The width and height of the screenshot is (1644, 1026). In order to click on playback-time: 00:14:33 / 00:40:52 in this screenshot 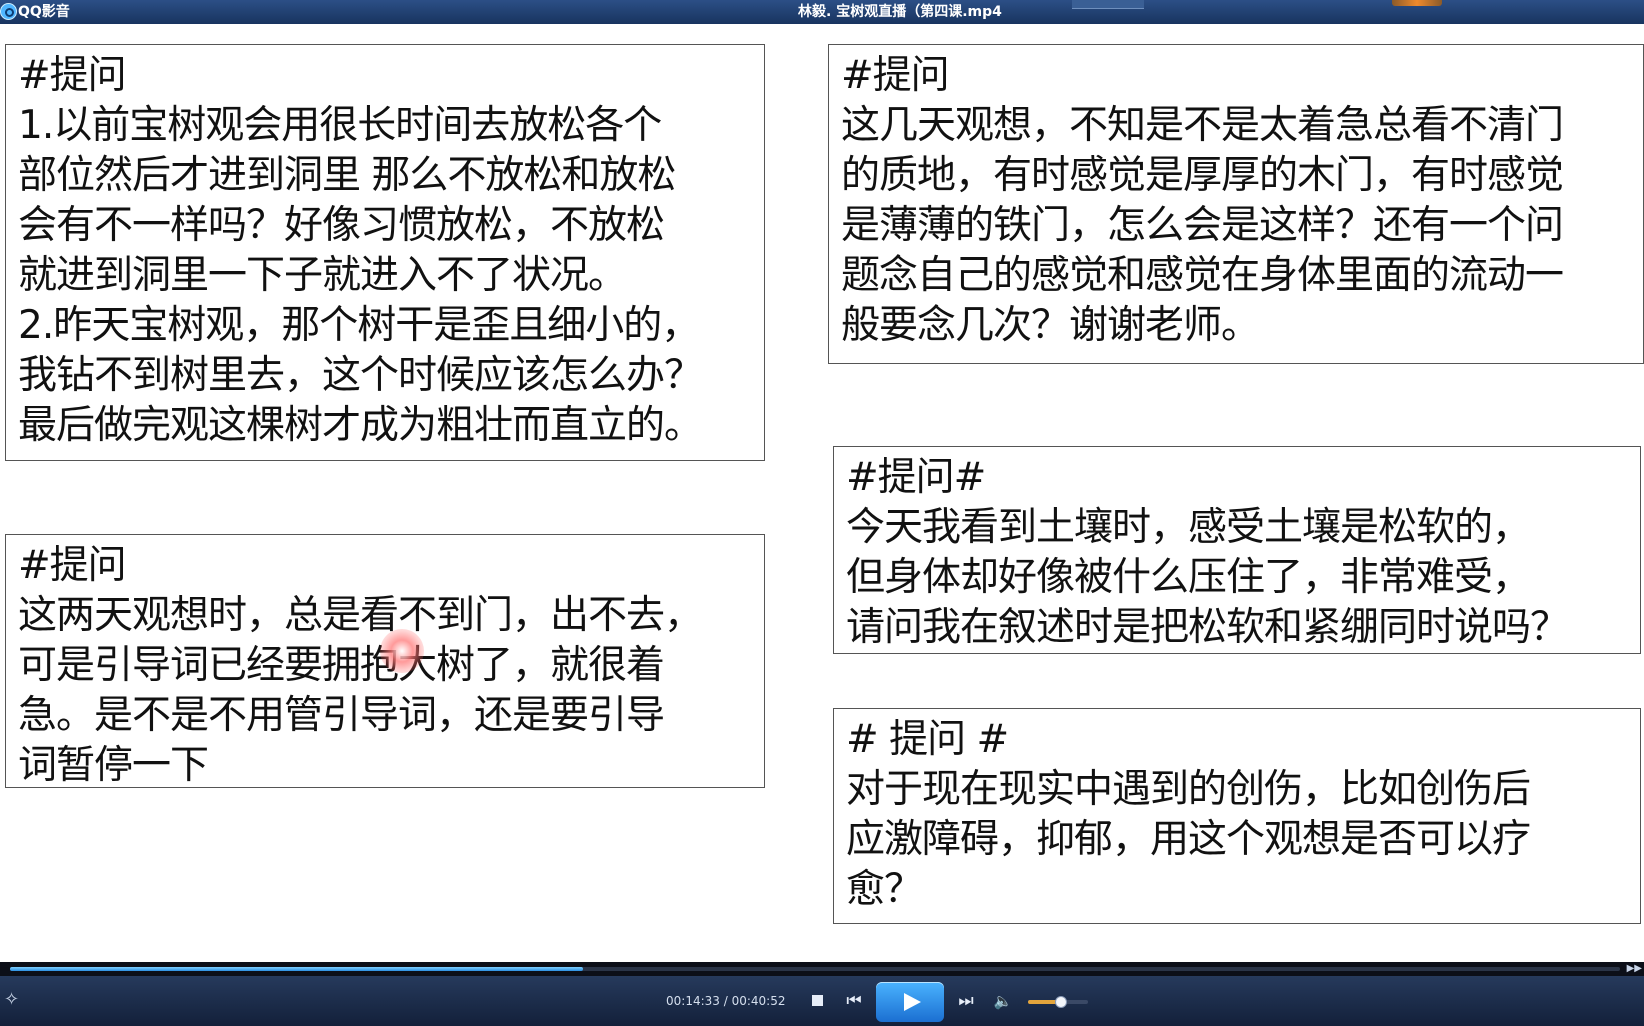, I will do `click(725, 1001)`.